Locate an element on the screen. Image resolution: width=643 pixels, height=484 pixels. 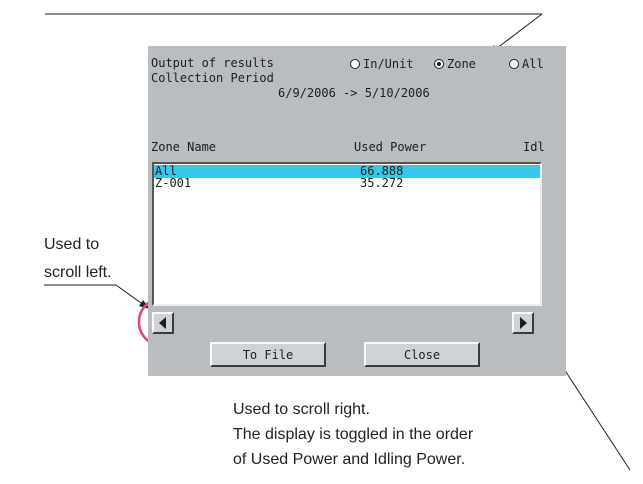
radio-zone: Zone is located at coordinates (455, 64).